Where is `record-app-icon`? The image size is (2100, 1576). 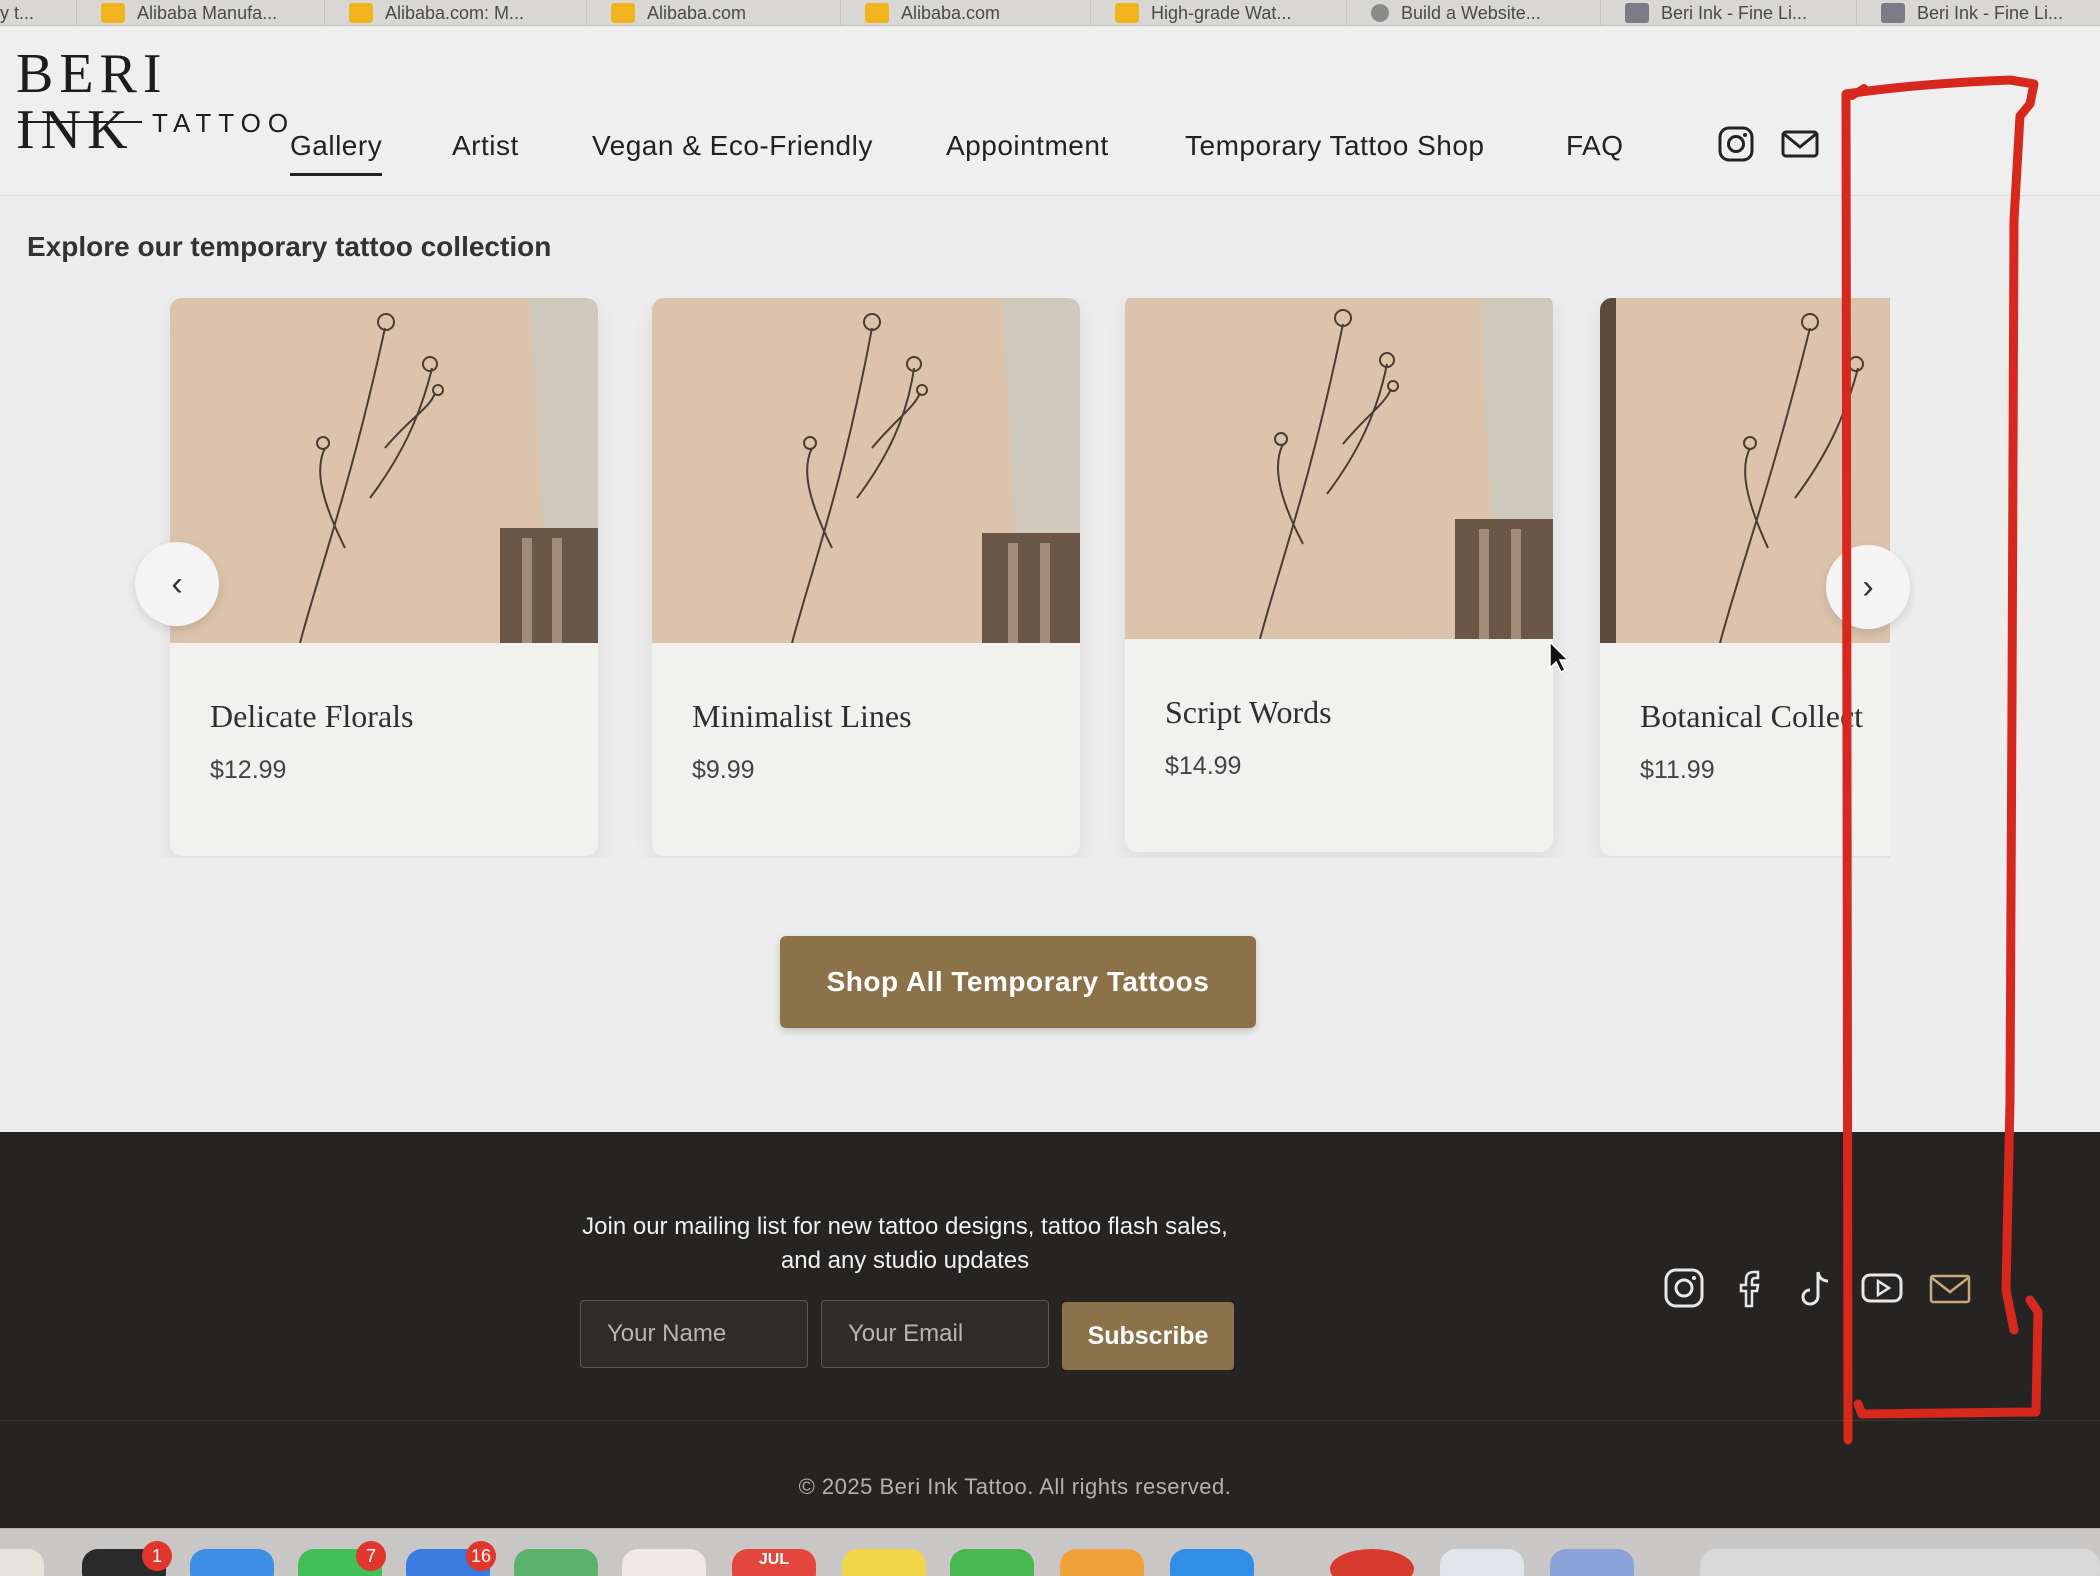
record-app-icon is located at coordinates (1372, 1562).